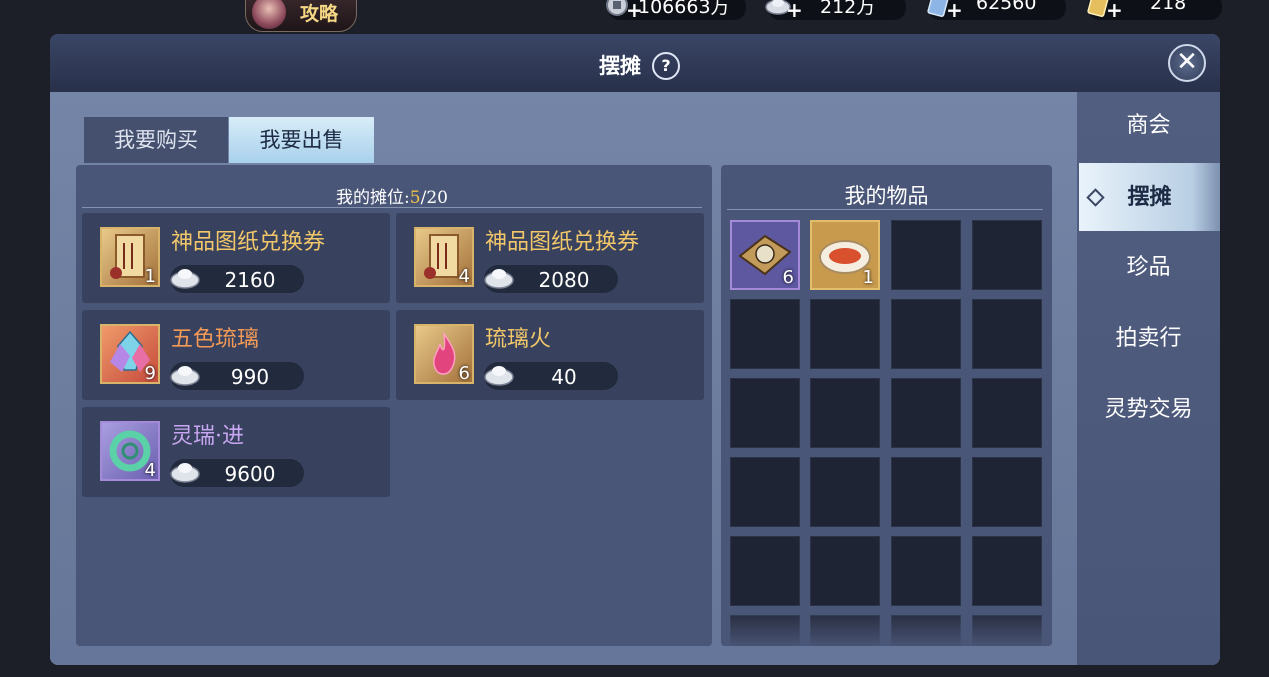 This screenshot has width=1269, height=677. Describe the element at coordinates (1095, 197) in the screenshot. I see `selected-diamond-icon` at that location.